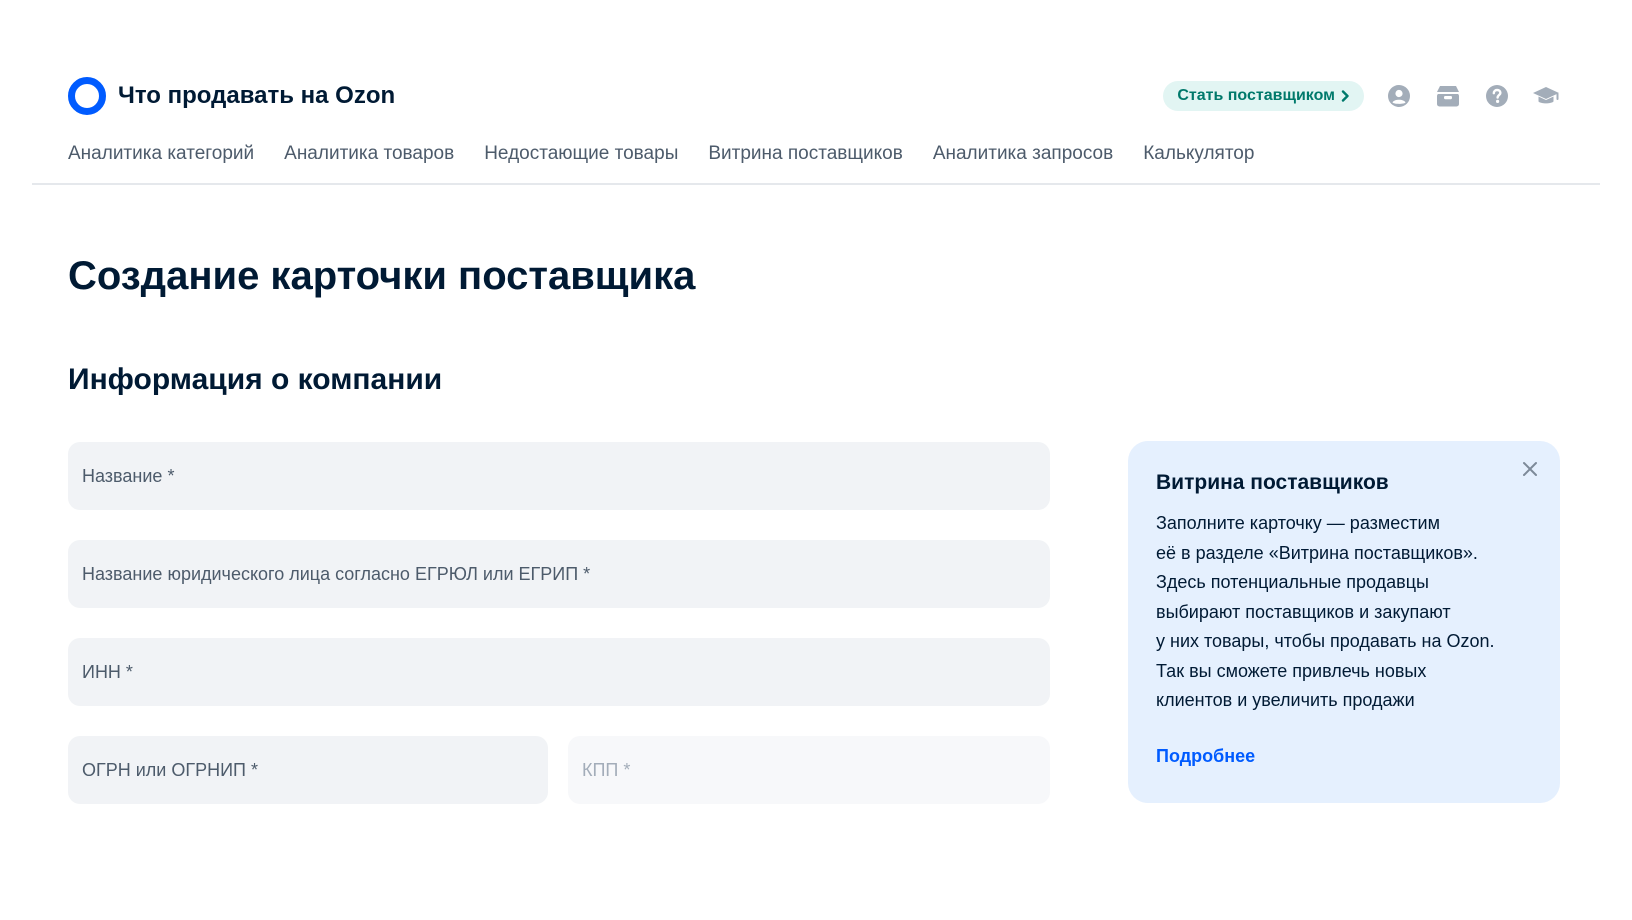 The height and width of the screenshot is (920, 1632). What do you see at coordinates (107, 671) in the screenshot?
I see `inn-placeholder: ИНН *` at bounding box center [107, 671].